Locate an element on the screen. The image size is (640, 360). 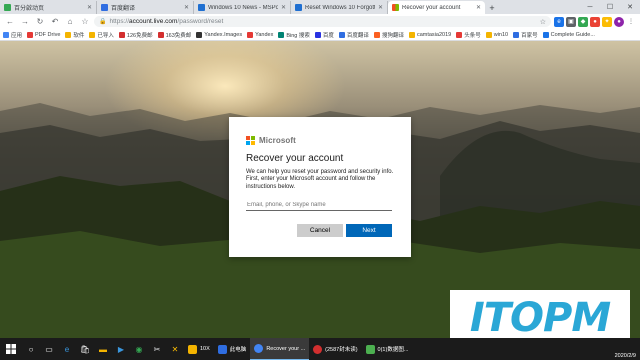
minimize-icon: ─ is located at coordinates (590, 7).